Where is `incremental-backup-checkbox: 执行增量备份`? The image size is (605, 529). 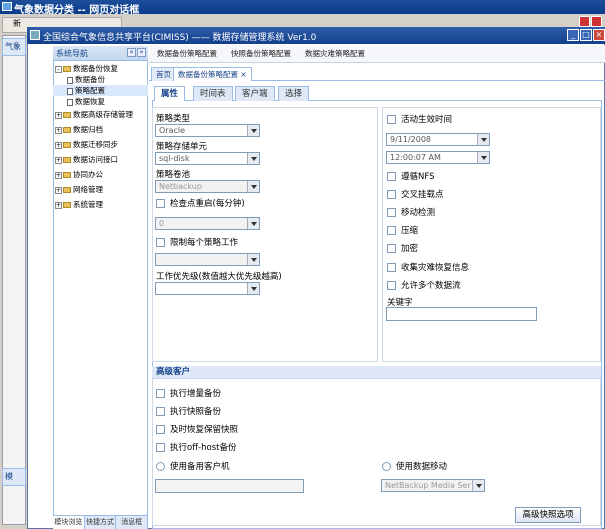 incremental-backup-checkbox: 执行增量备份 is located at coordinates (188, 393).